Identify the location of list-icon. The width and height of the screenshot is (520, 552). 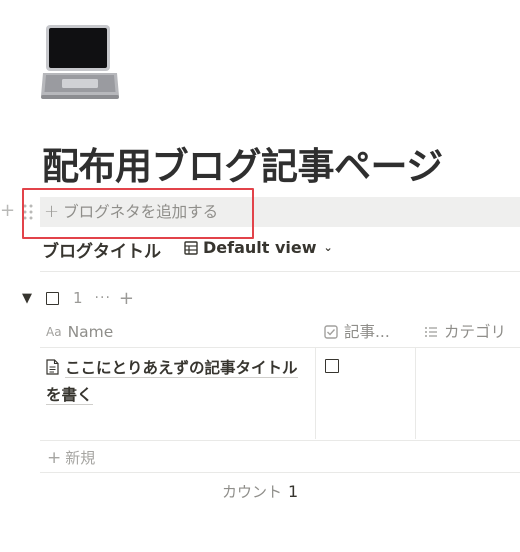
(431, 332).